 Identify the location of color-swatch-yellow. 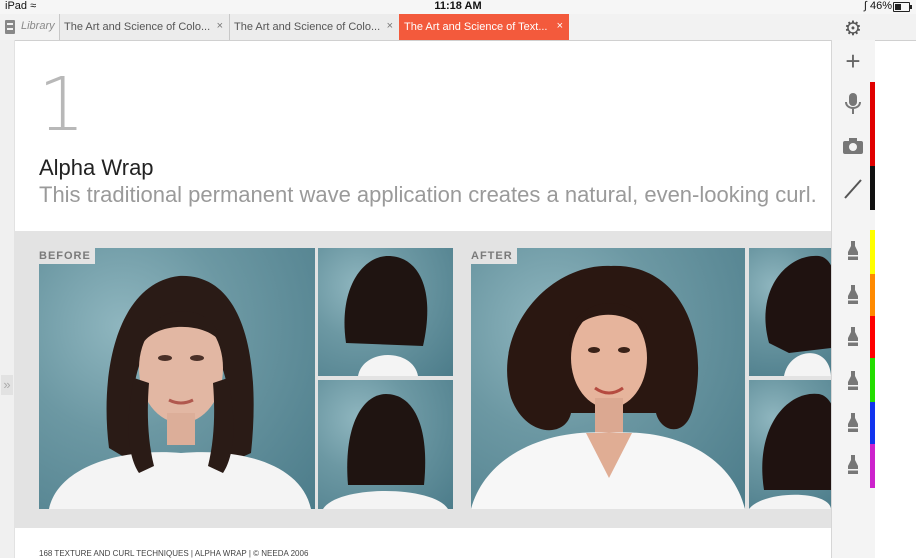
(872, 252).